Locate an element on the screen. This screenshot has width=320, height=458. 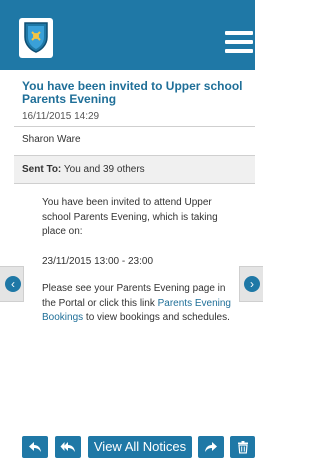
chevron-left-icon: ‹ is located at coordinates (13, 284).